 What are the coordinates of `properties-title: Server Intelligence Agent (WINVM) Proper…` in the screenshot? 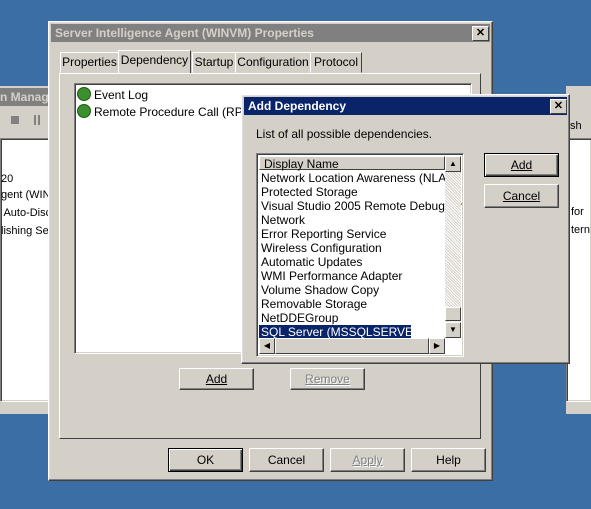 It's located at (184, 33).